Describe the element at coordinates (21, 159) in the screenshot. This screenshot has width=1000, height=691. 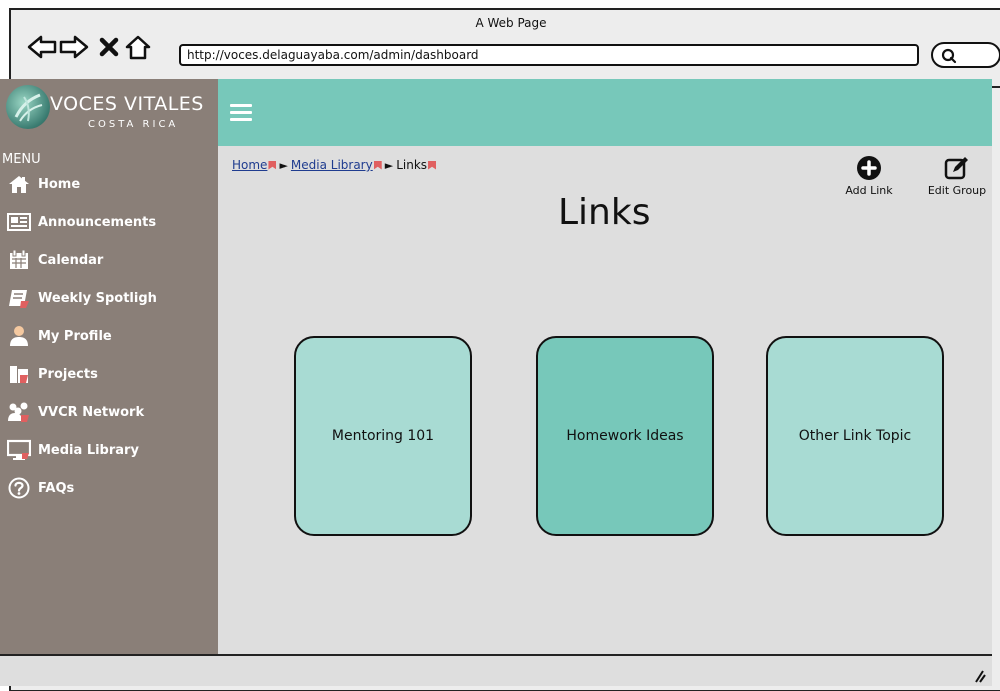
I see `menu-heading: MENU` at that location.